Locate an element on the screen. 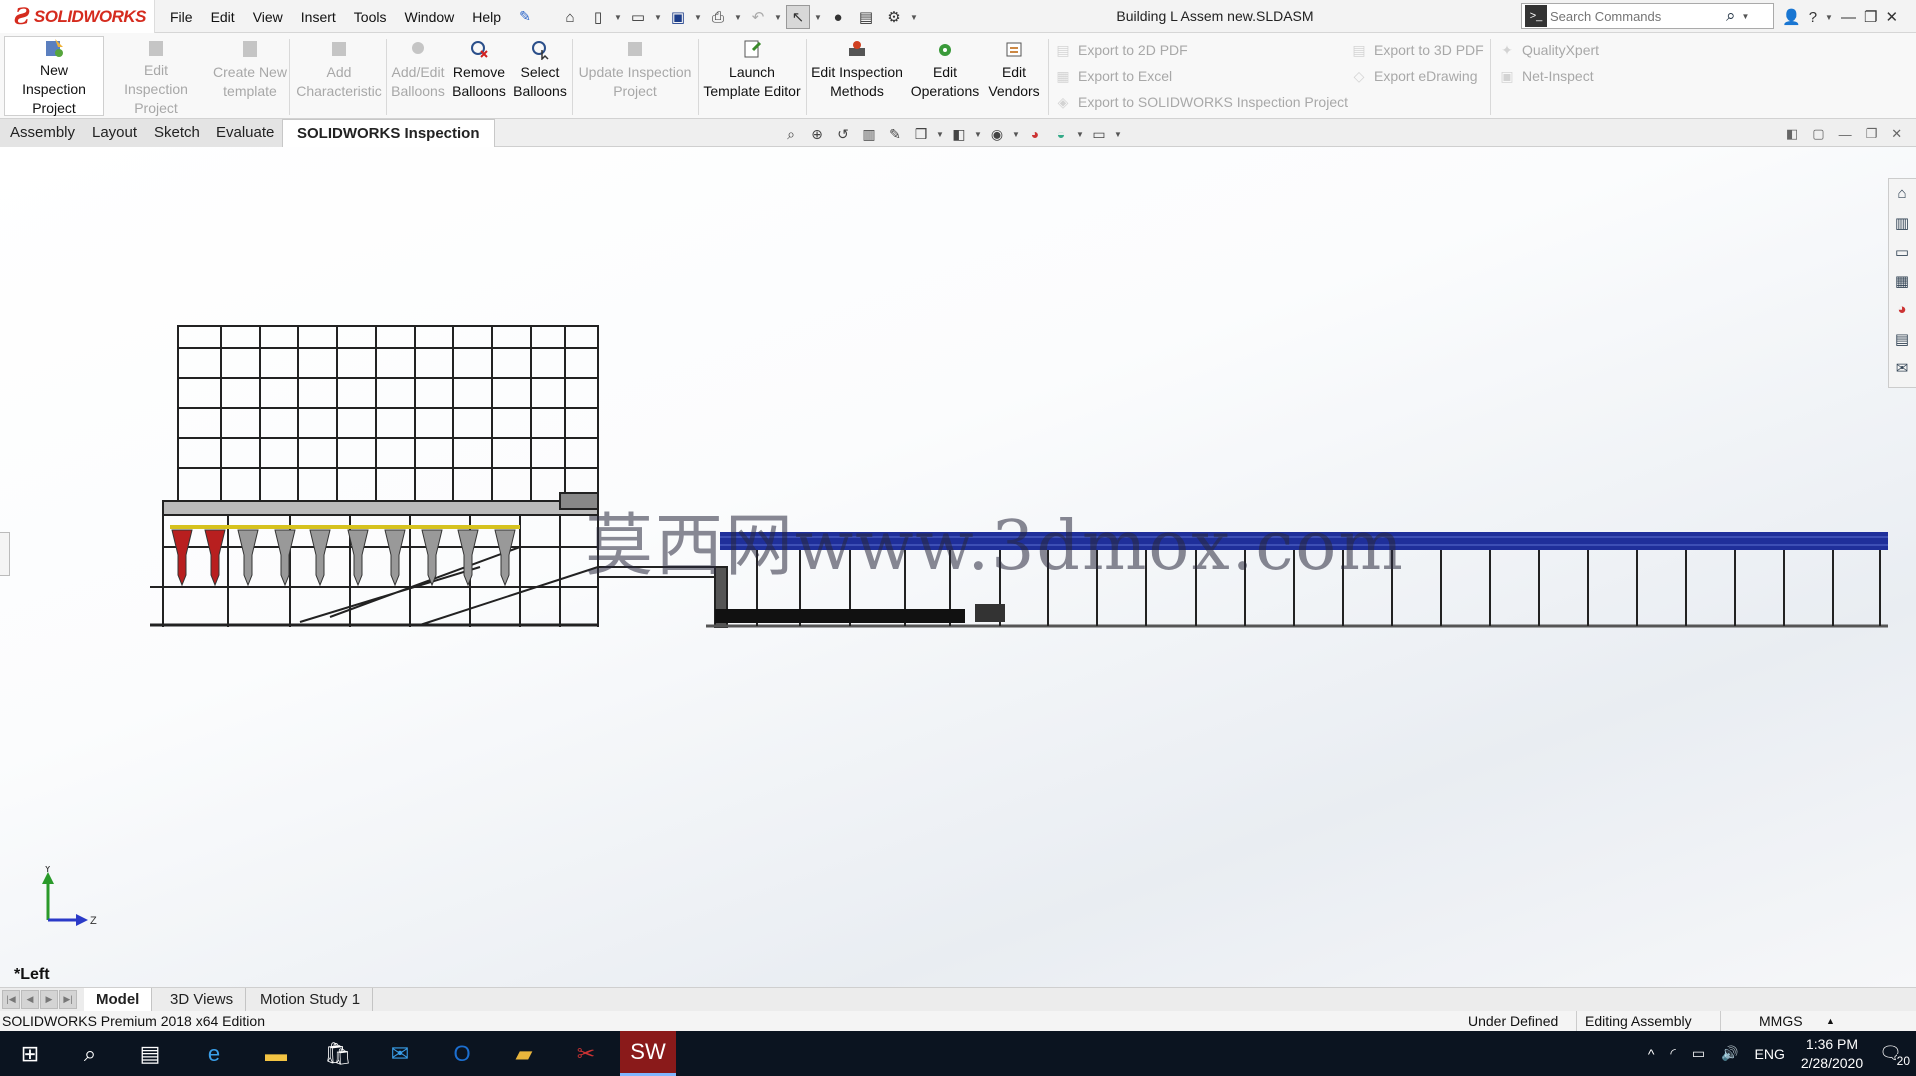 The width and height of the screenshot is (1916, 1076). menu-help: Help is located at coordinates (486, 17).